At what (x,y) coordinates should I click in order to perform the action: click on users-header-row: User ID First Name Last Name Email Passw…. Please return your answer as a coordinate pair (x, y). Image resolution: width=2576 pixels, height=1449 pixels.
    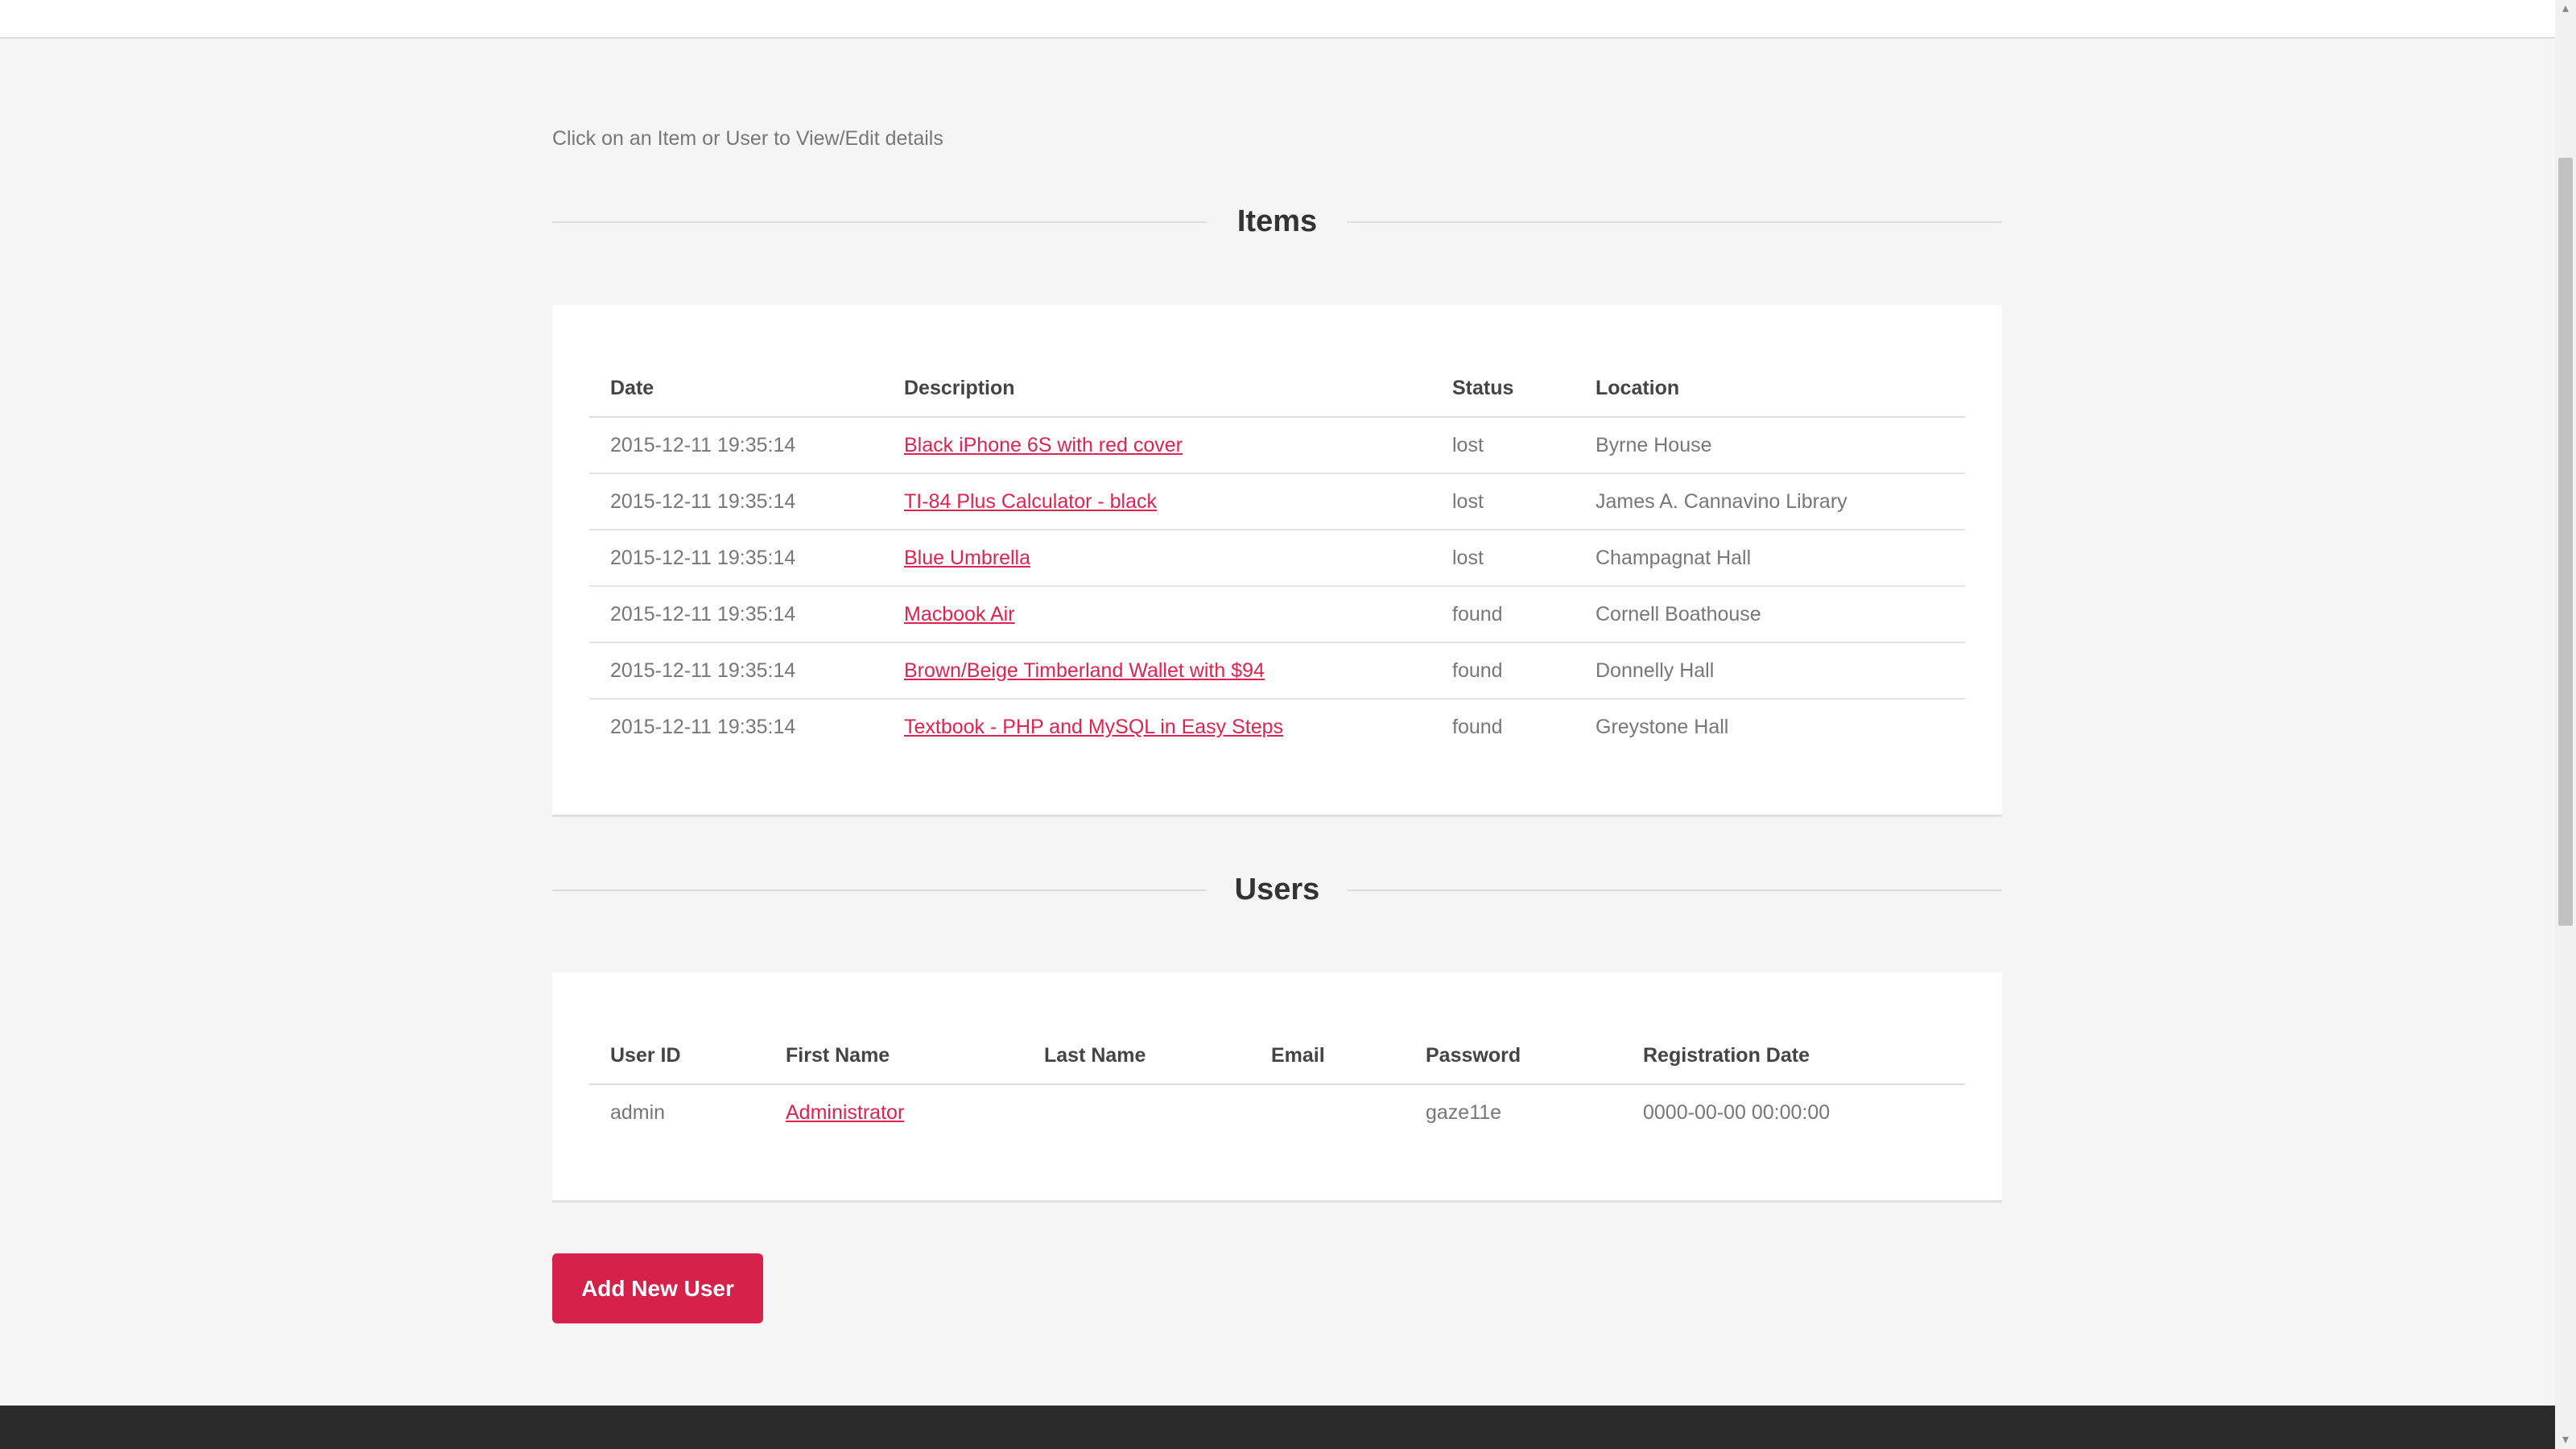
    Looking at the image, I should click on (1277, 1056).